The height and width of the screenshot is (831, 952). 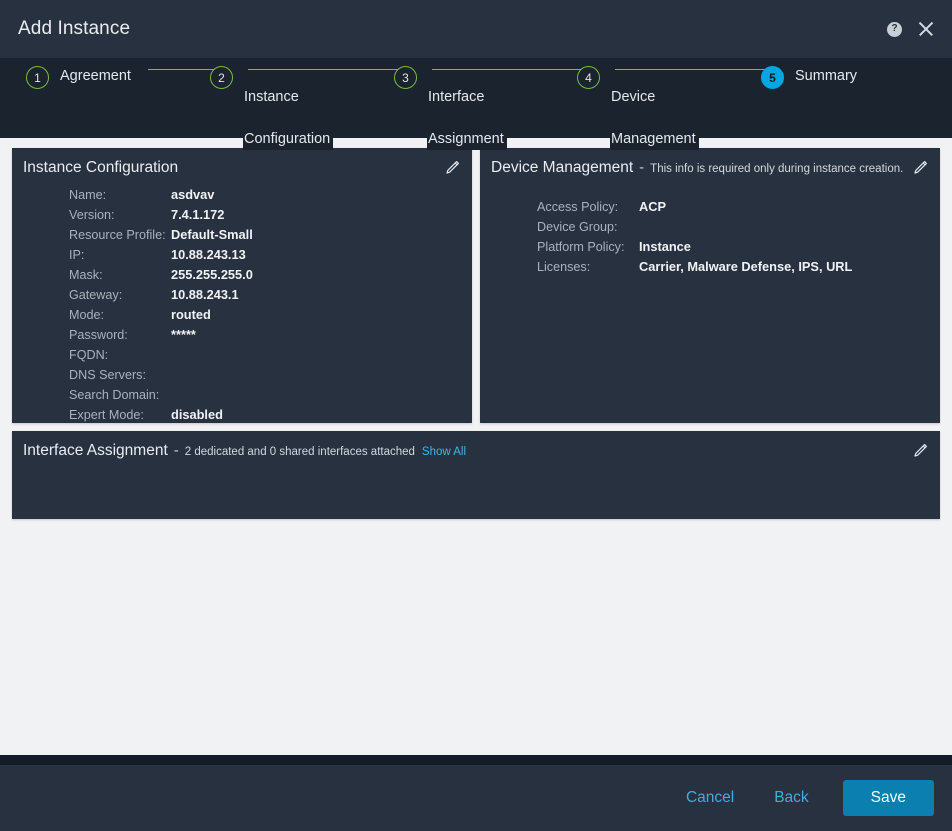 I want to click on field-value: *****, so click(x=183, y=334).